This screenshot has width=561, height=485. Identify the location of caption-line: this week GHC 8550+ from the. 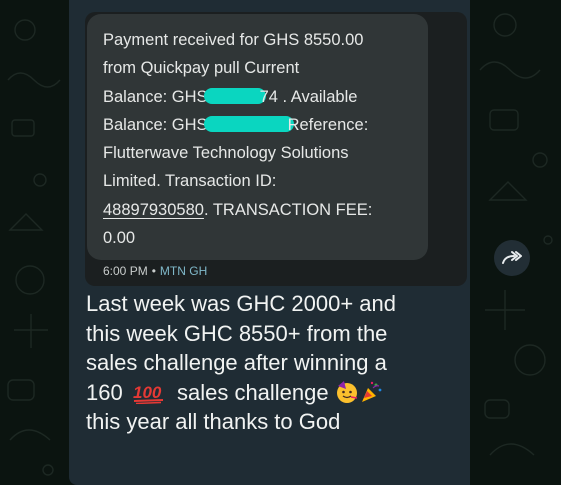
(237, 333).